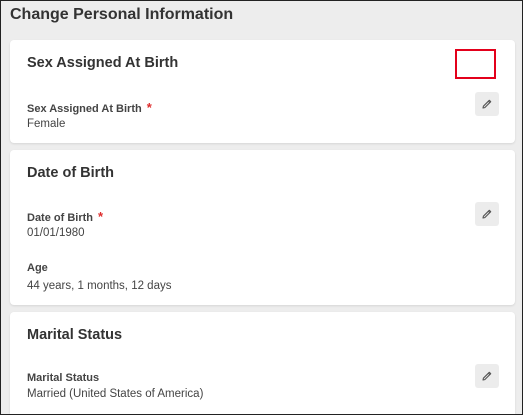 The image size is (523, 415). I want to click on field-value-marital-status: Married (United States of America), so click(115, 394).